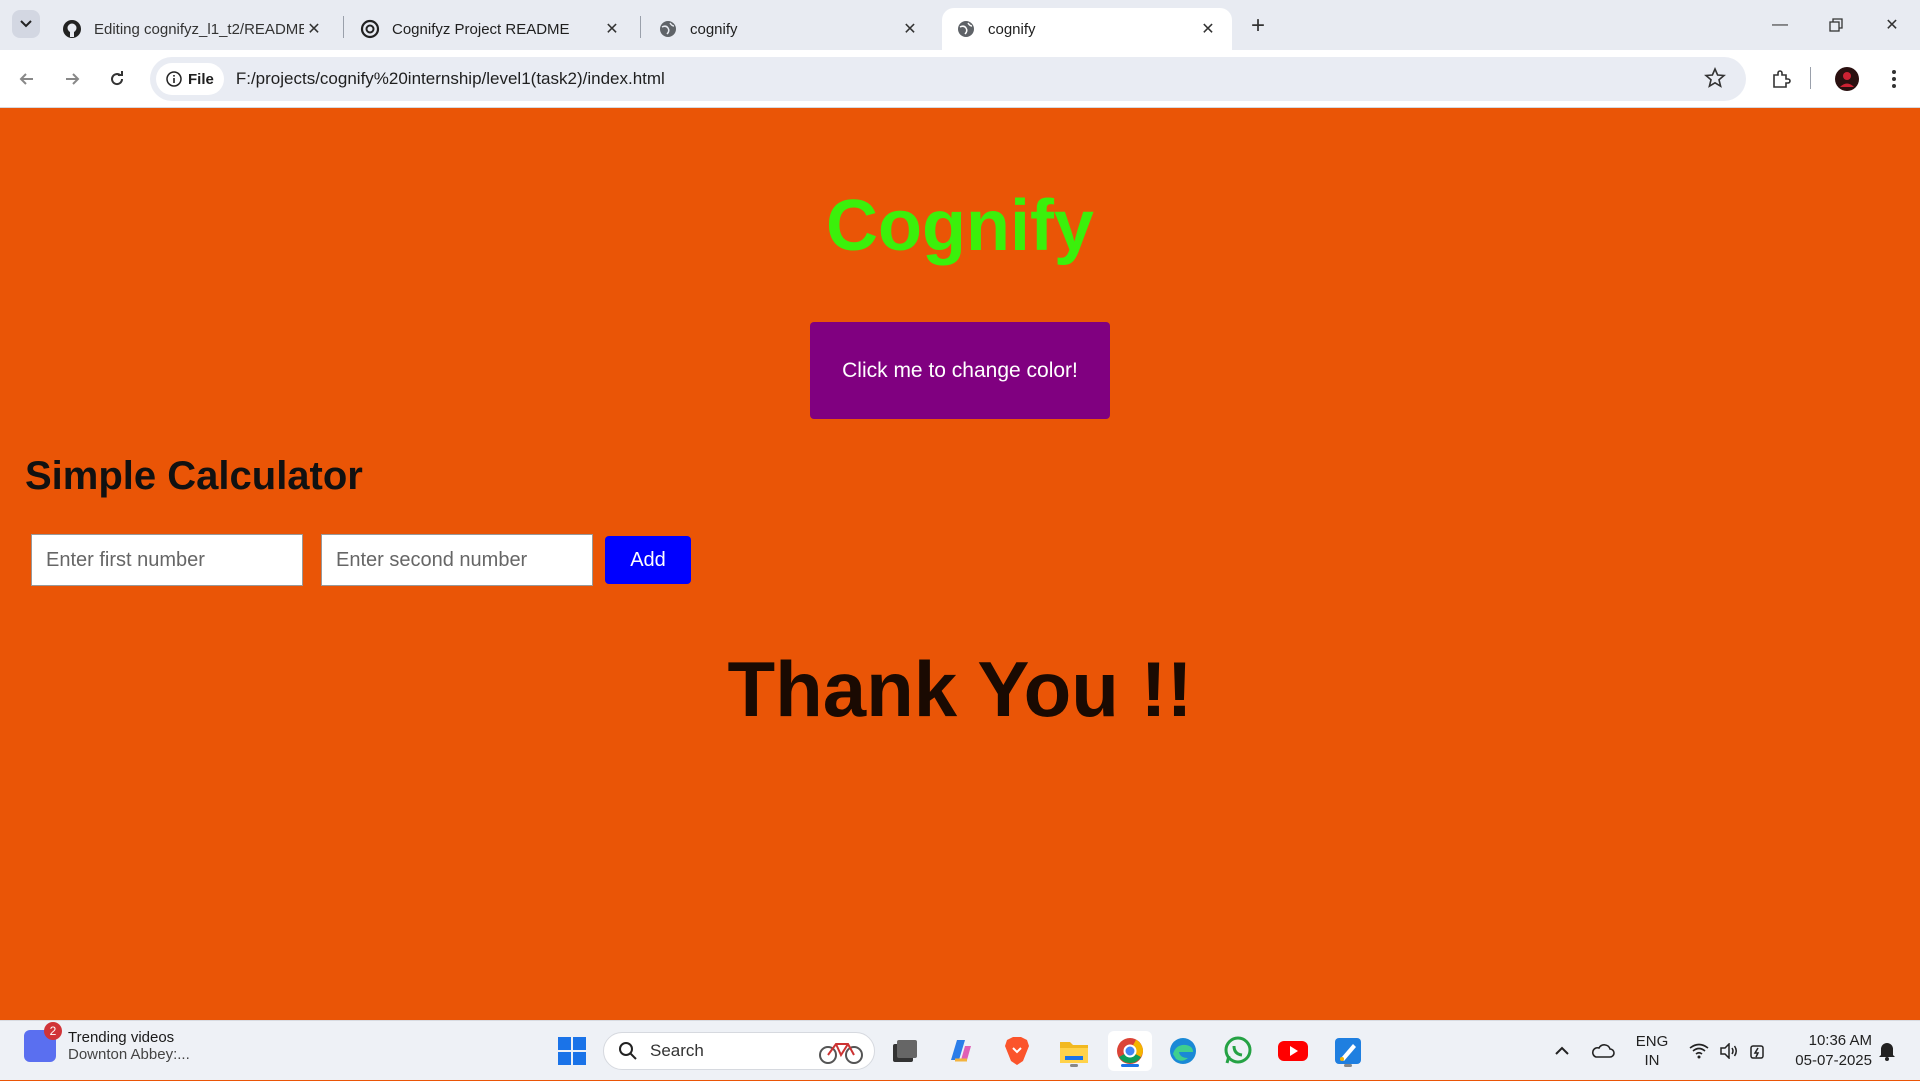 This screenshot has width=1920, height=1081. What do you see at coordinates (1716, 78) in the screenshot?
I see `bookmark-star-icon` at bounding box center [1716, 78].